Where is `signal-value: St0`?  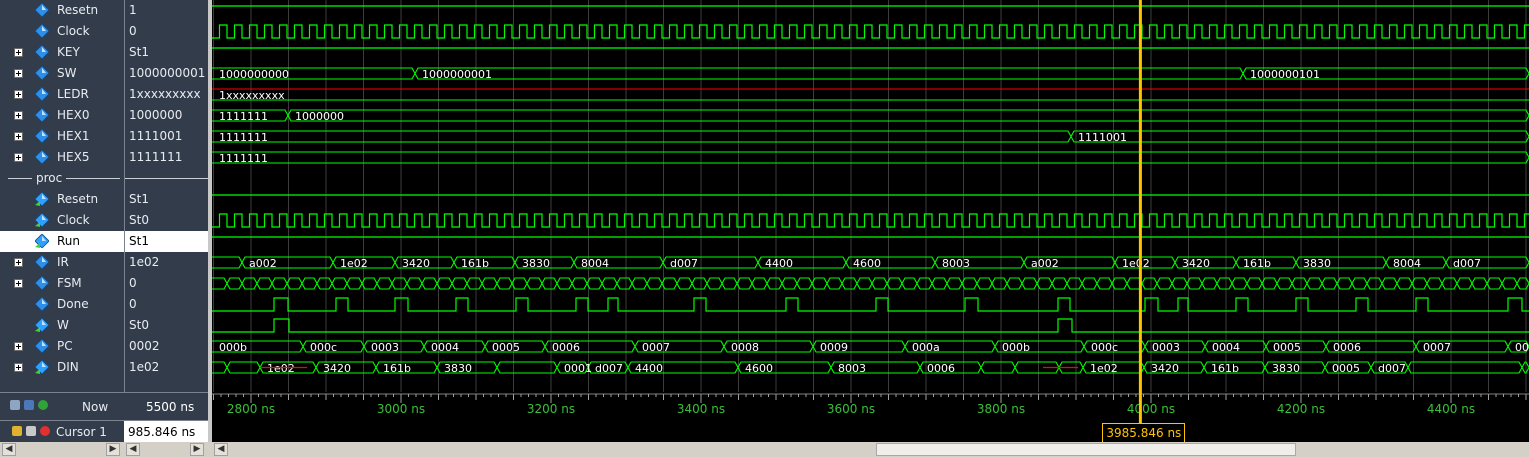 signal-value: St0 is located at coordinates (139, 220).